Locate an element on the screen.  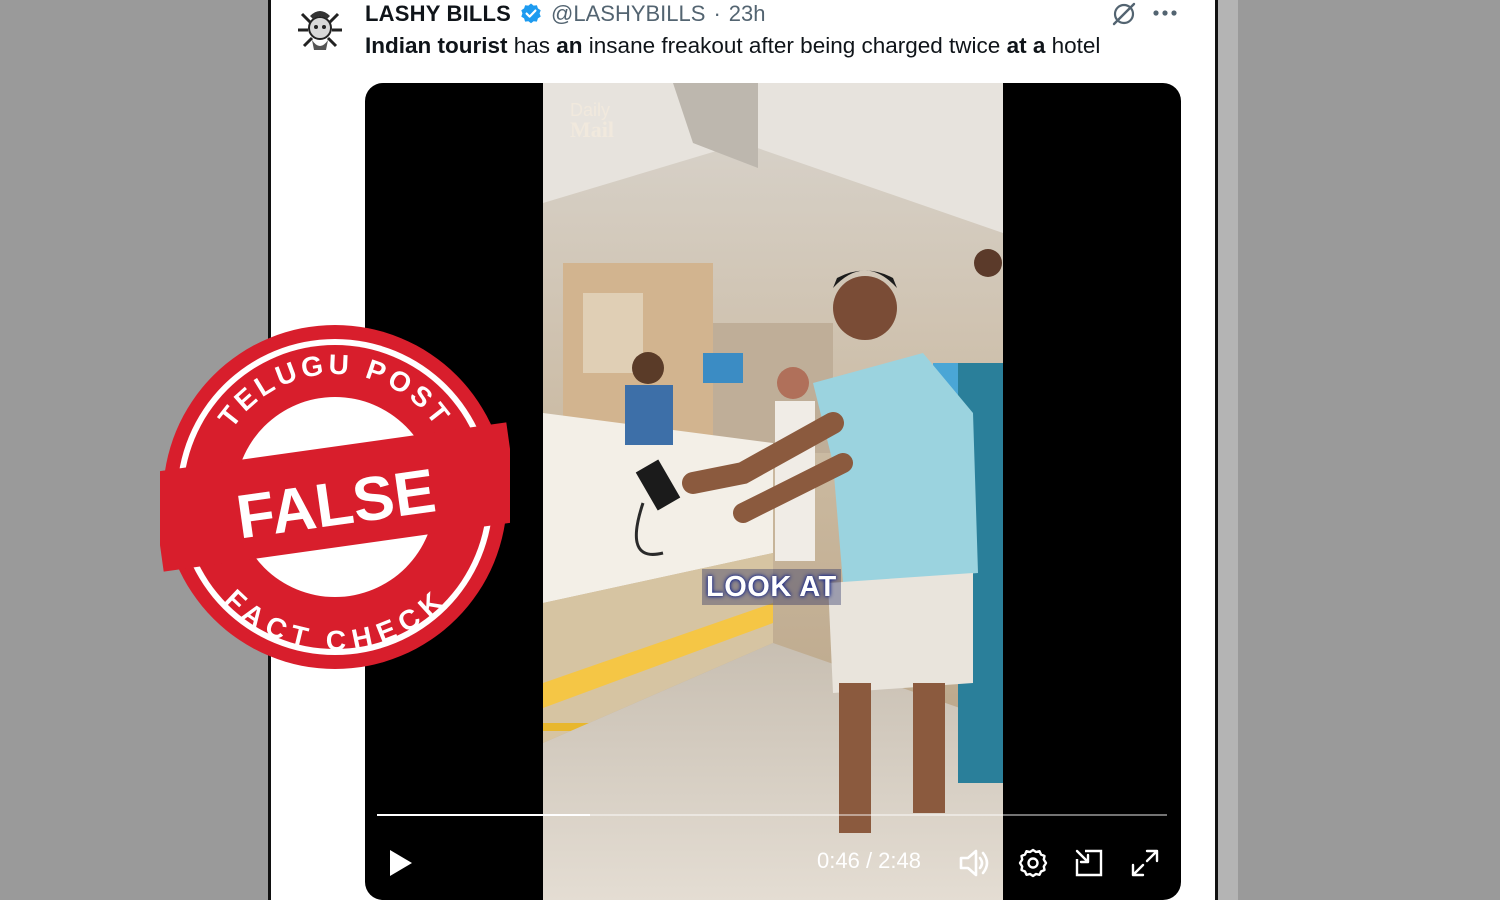
tweet-text-part: hotel is located at coordinates (1073, 45).